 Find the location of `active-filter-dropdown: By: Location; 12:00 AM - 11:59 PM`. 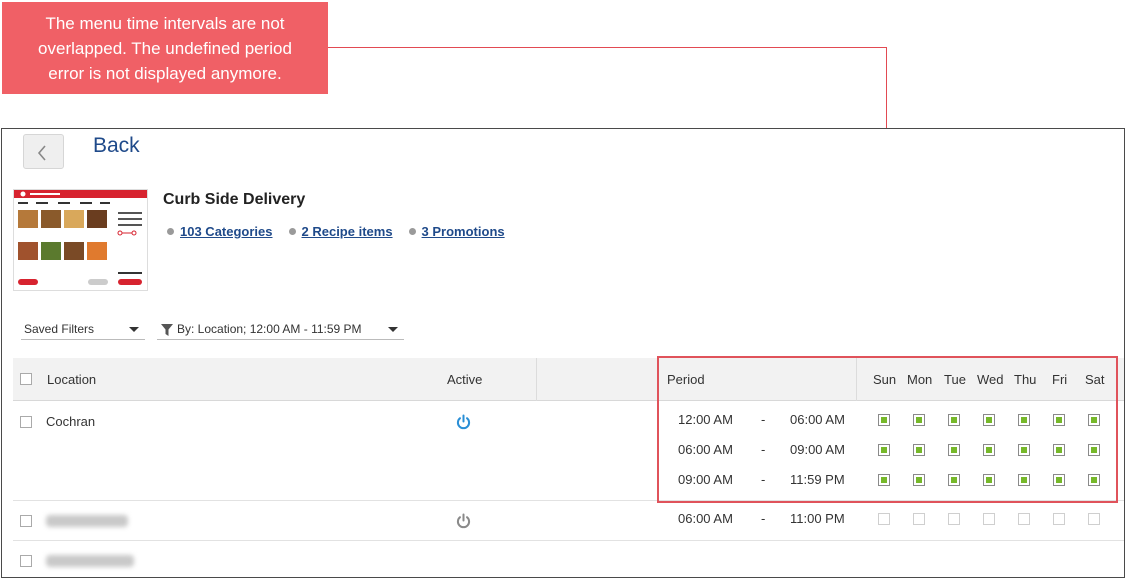

active-filter-dropdown: By: Location; 12:00 AM - 11:59 PM is located at coordinates (280, 329).